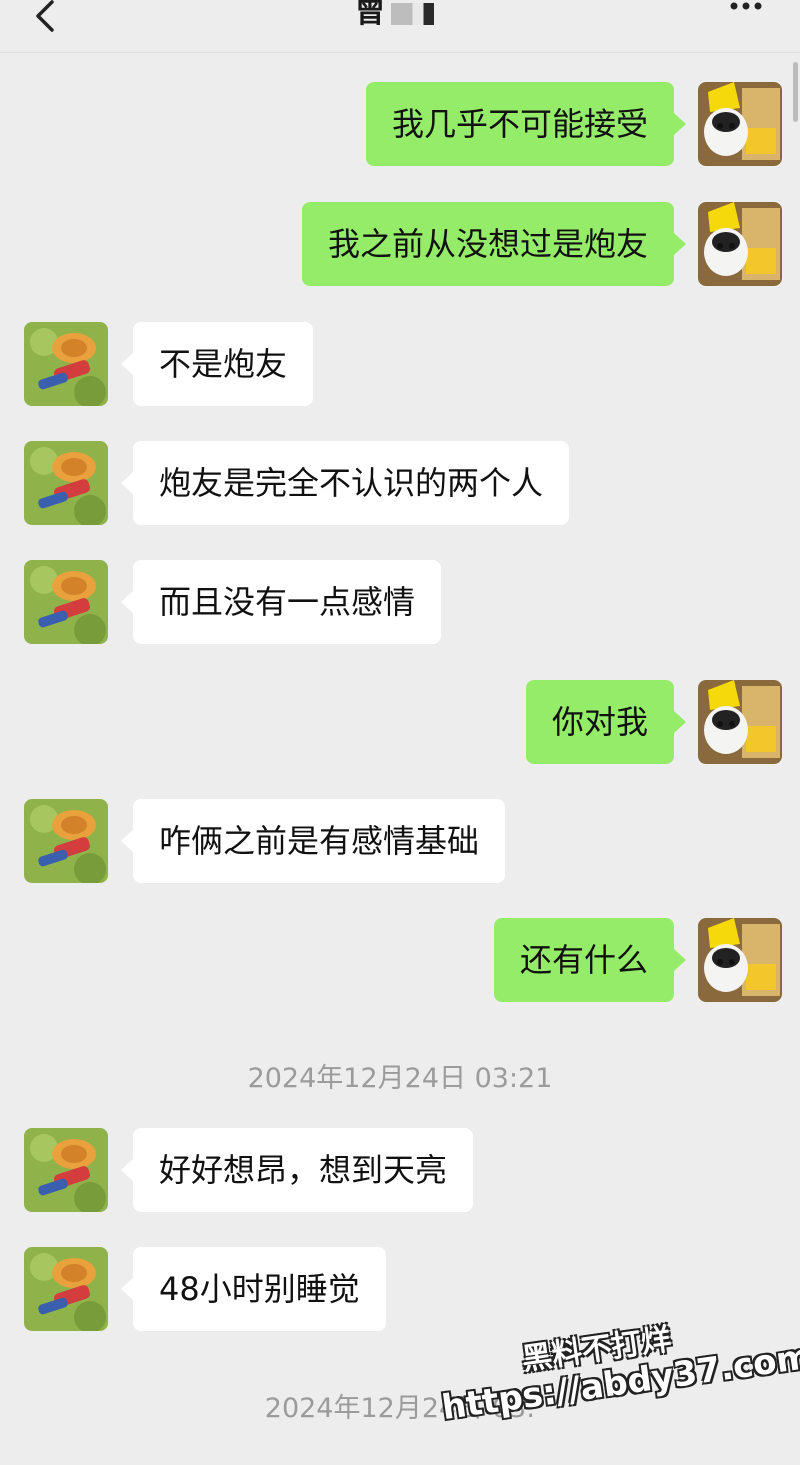 The height and width of the screenshot is (1465, 800). I want to click on more-horizontal-icon, so click(746, 6).